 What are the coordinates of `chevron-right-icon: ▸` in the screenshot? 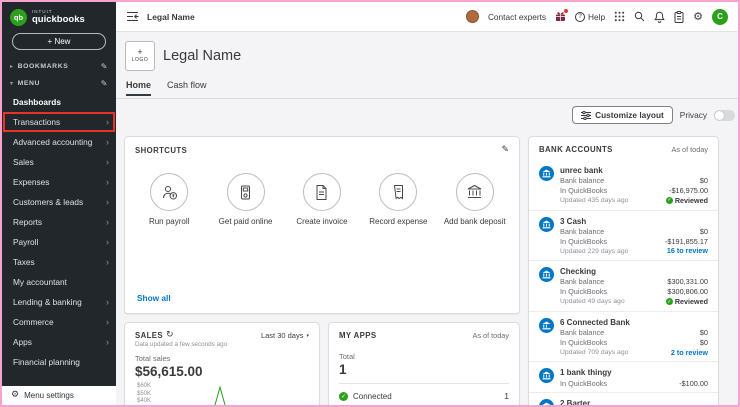 It's located at (12, 66).